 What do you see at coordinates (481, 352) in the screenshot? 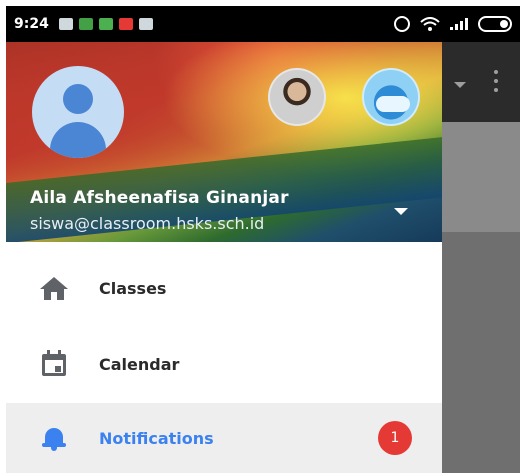
I see `background-scrim` at bounding box center [481, 352].